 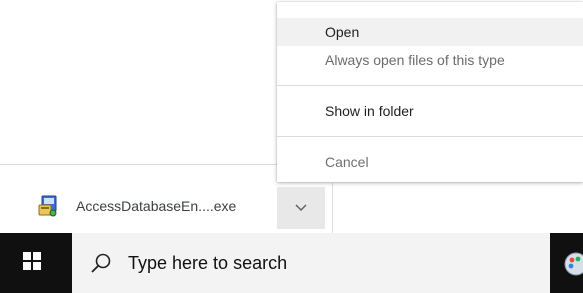 What do you see at coordinates (208, 263) in the screenshot?
I see `search-placeholder: Type here to search` at bounding box center [208, 263].